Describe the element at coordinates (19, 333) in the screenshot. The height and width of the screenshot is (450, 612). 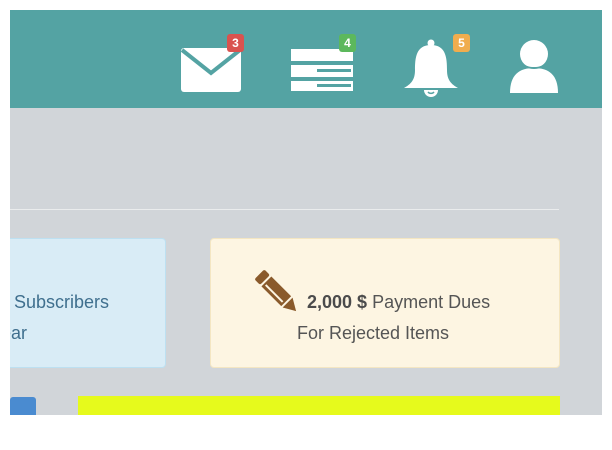
I see `subscribers-line2: ear` at that location.